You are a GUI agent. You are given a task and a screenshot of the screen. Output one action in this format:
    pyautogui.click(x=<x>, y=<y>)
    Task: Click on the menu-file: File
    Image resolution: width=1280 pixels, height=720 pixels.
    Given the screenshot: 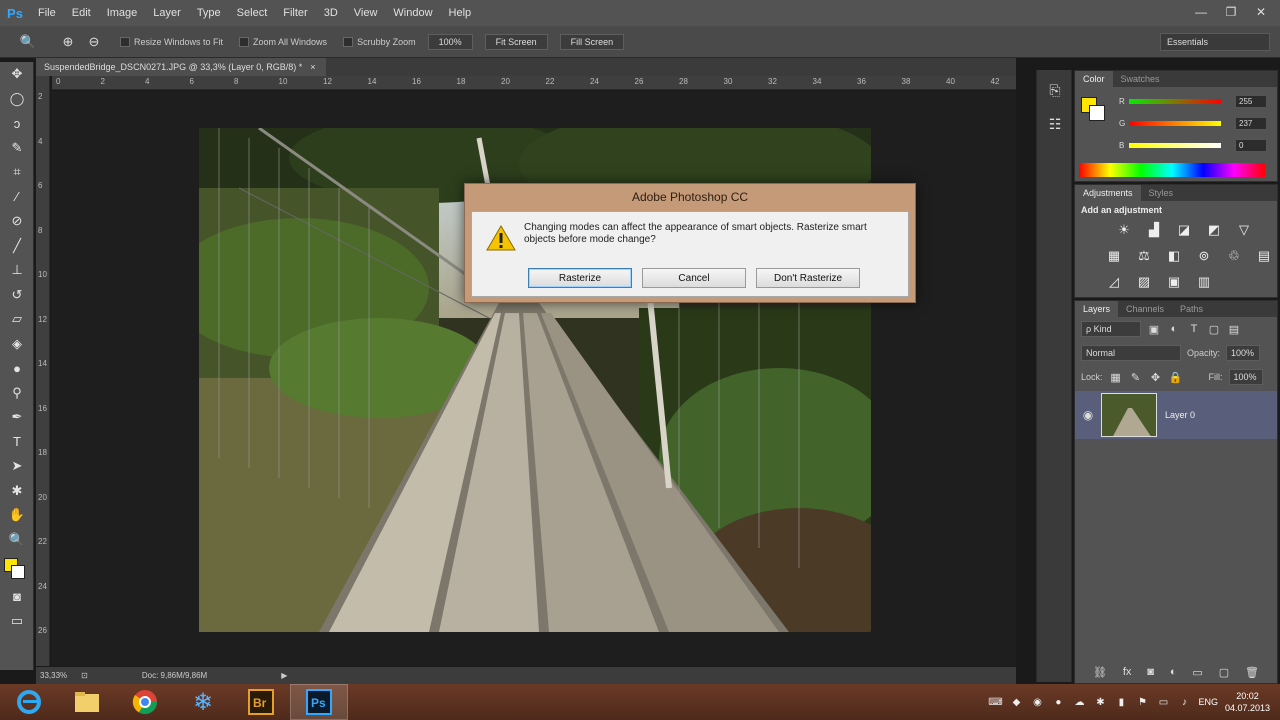 What is the action you would take?
    pyautogui.click(x=47, y=13)
    